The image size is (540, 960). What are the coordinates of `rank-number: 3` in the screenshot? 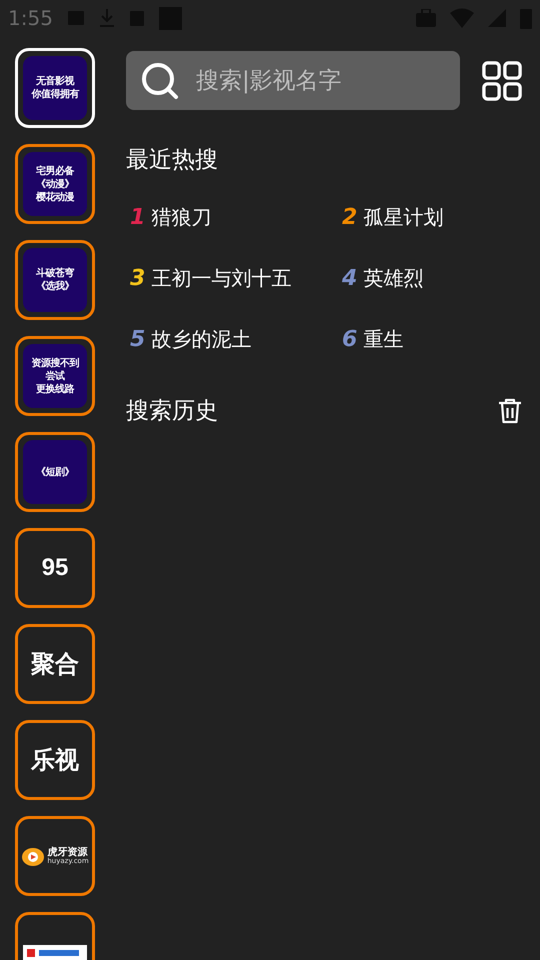 It's located at (138, 278).